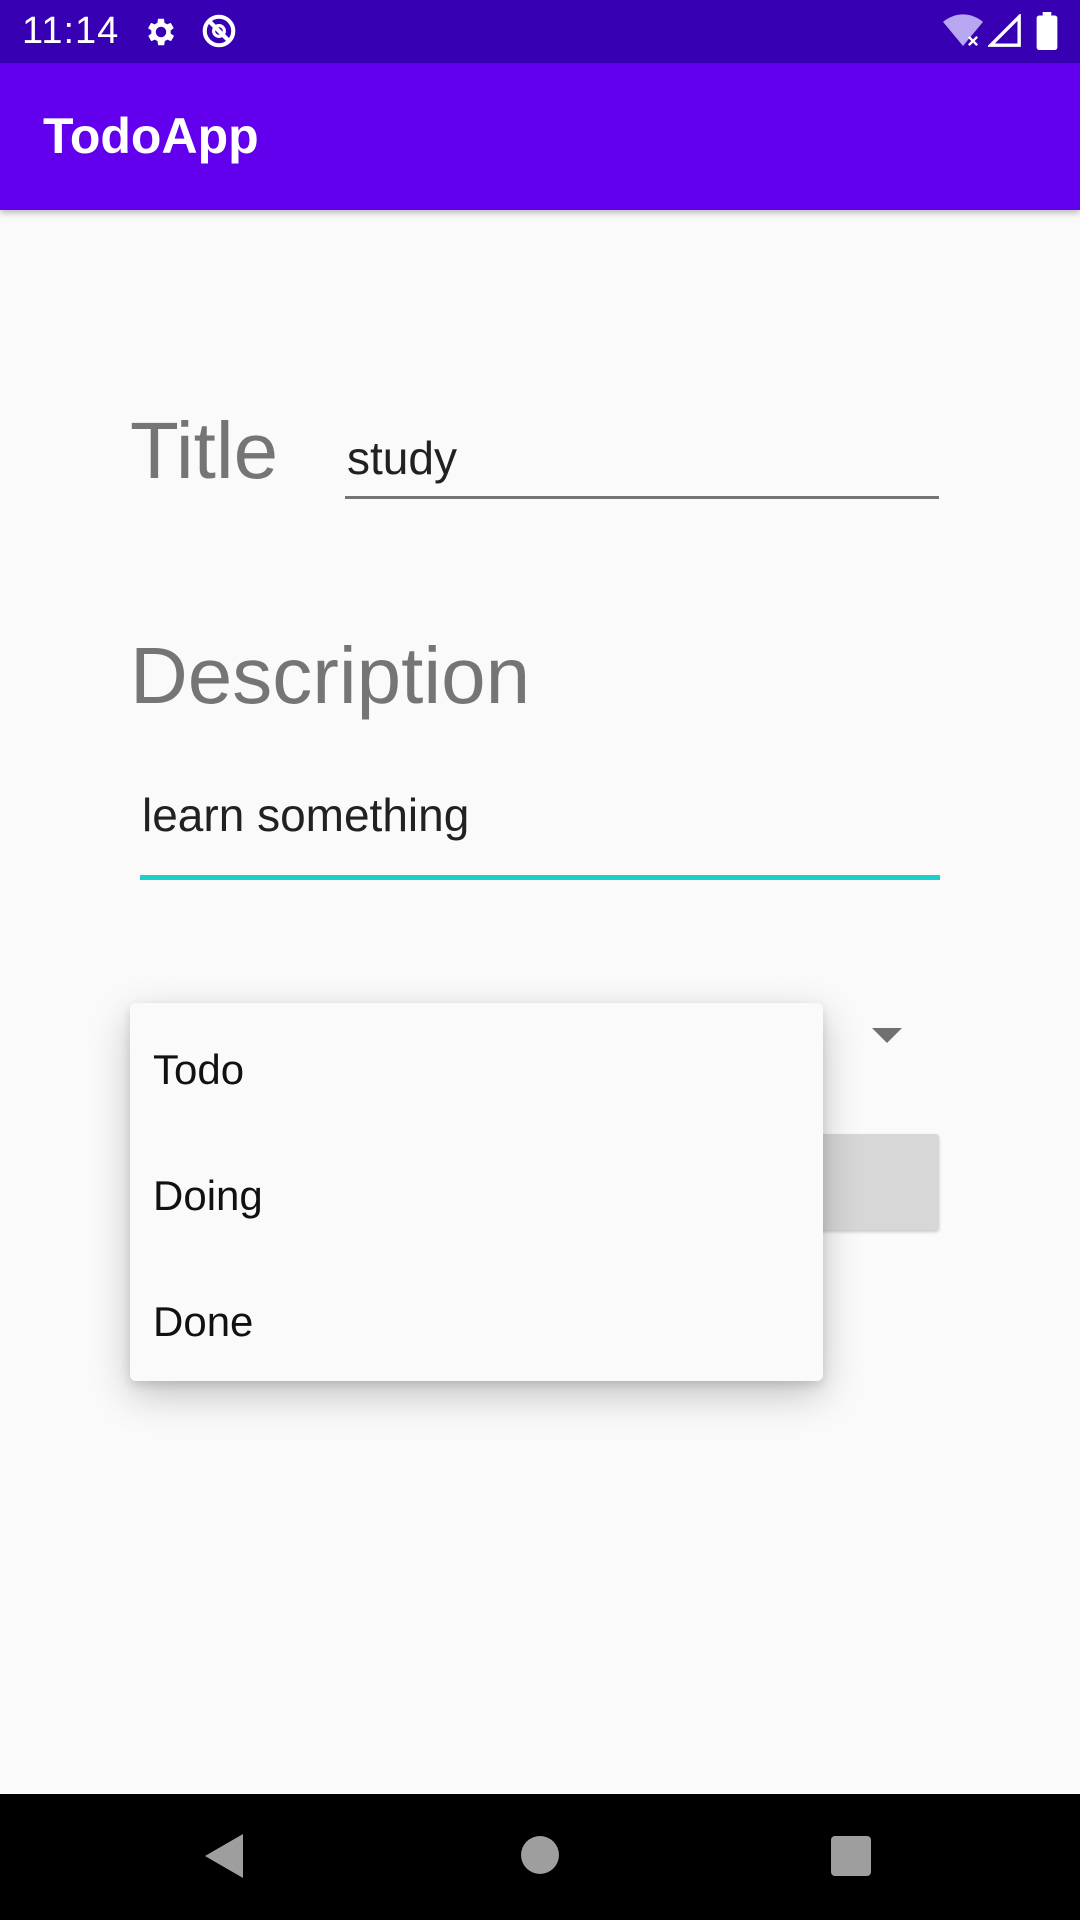  I want to click on status-time: 11:14, so click(71, 31).